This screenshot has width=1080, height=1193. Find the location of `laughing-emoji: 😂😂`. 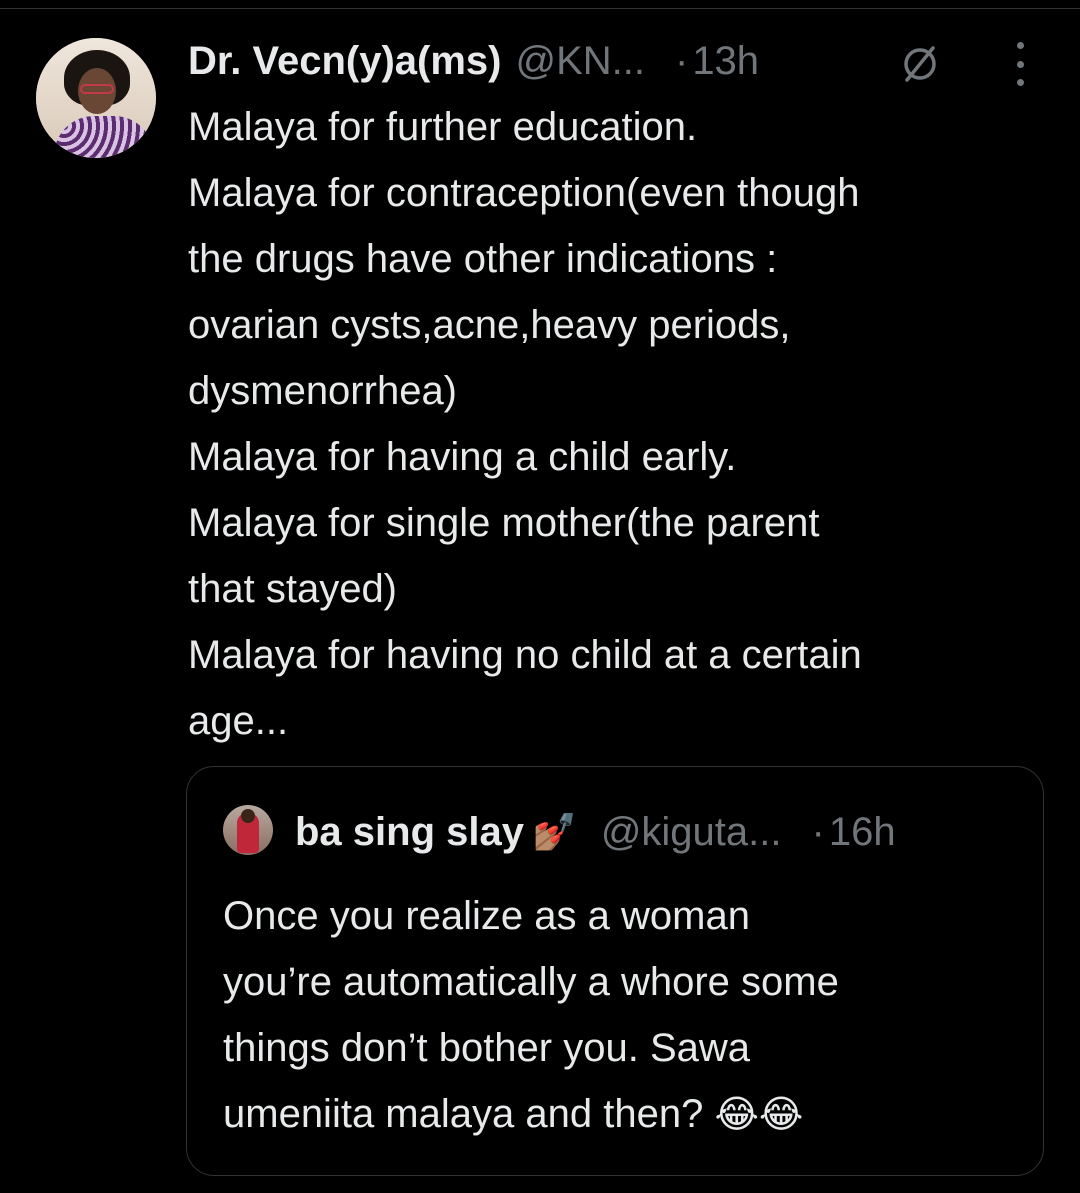

laughing-emoji: 😂😂 is located at coordinates (759, 1115).